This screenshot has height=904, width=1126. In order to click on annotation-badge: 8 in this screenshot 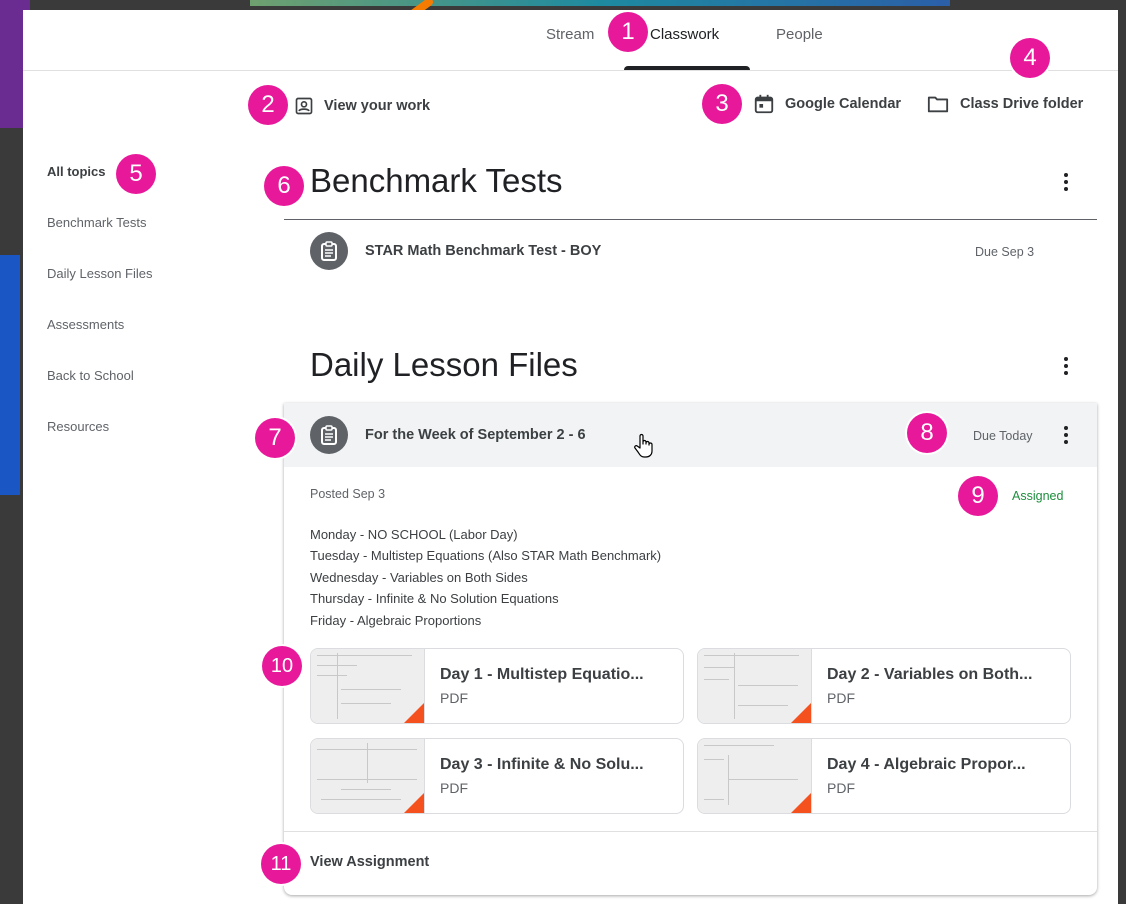, I will do `click(927, 433)`.